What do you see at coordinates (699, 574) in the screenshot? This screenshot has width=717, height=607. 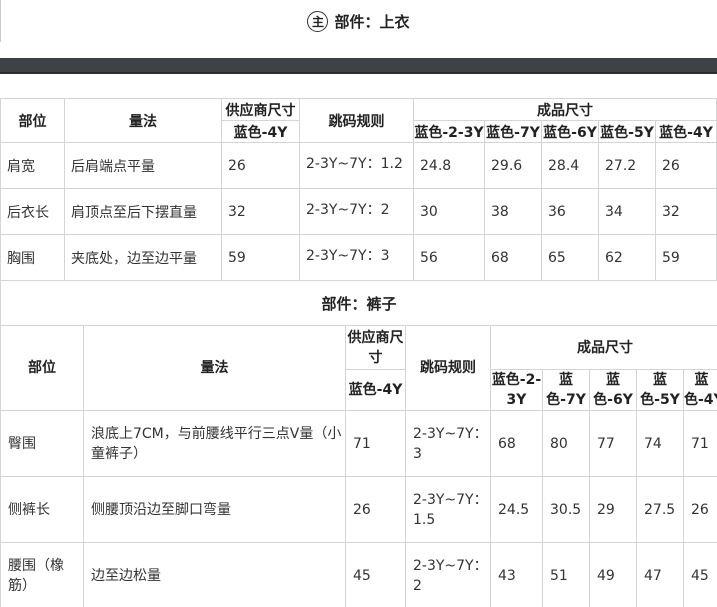 I see `cell-size: 45` at bounding box center [699, 574].